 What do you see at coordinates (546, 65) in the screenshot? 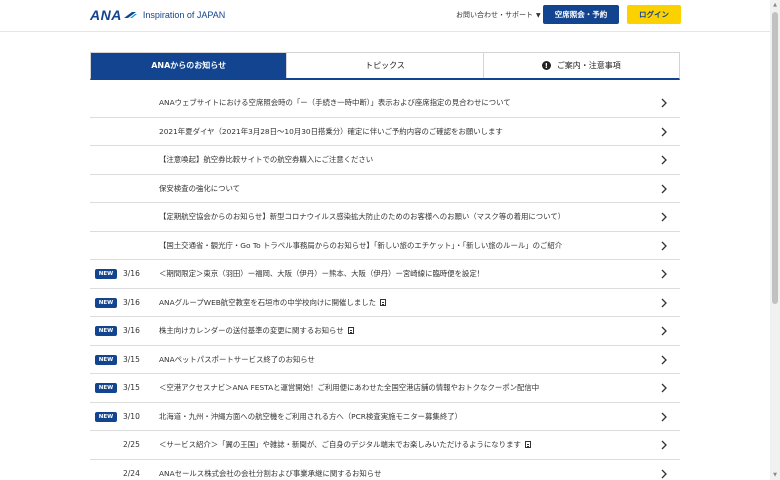
I see `info-icon: !` at bounding box center [546, 65].